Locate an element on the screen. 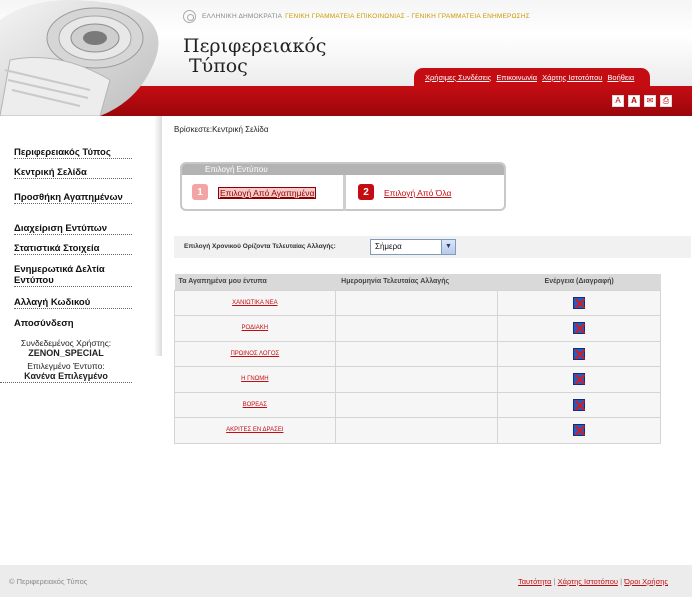  table-row: ΑΚΡΙΤΕΣ ΕΝ ΔΡΑΣΕΙ is located at coordinates (417, 430).